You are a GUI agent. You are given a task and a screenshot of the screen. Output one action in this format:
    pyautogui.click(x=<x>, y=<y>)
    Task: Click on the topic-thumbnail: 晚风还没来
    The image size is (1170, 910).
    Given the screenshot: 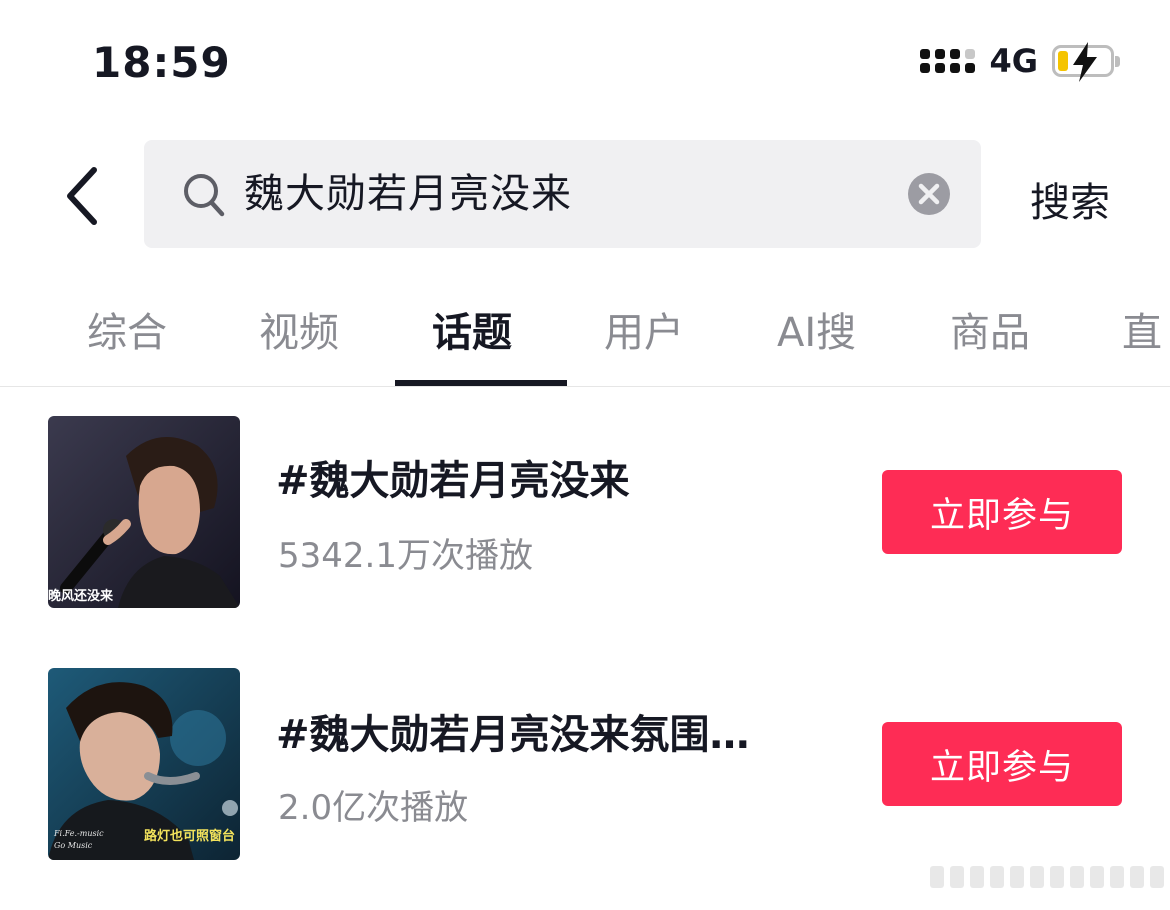 What is the action you would take?
    pyautogui.click(x=144, y=512)
    